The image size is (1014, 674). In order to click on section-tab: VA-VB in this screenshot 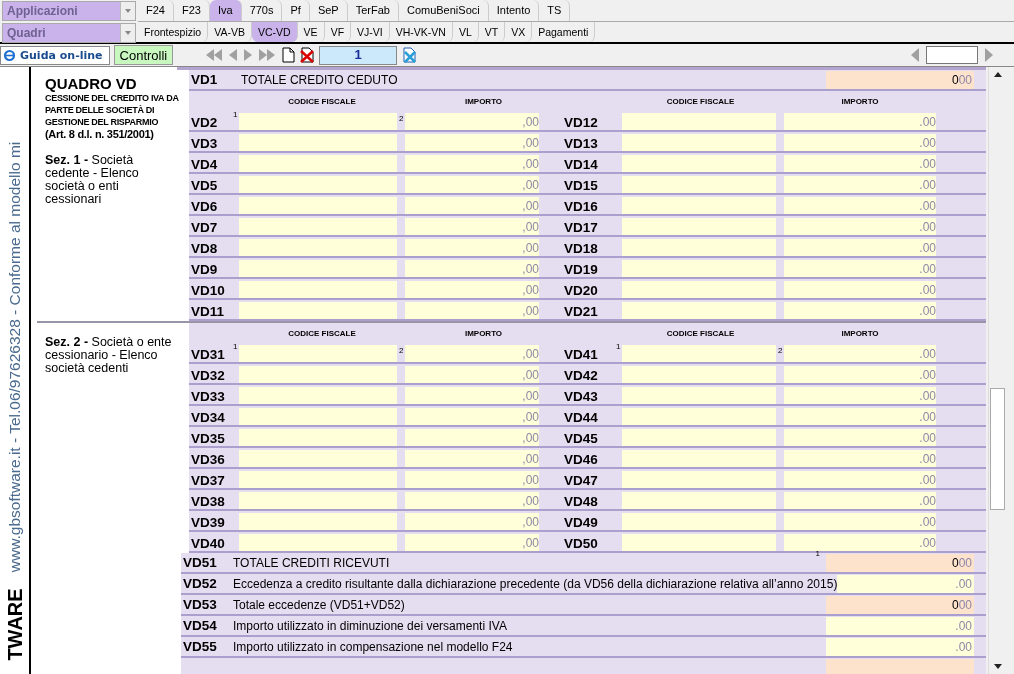, I will do `click(230, 31)`.